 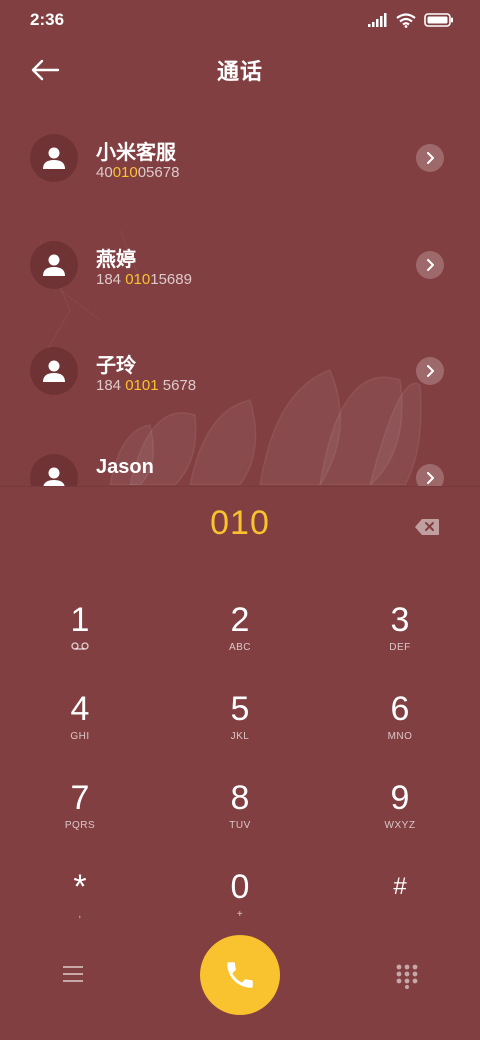 I want to click on key-letters, so click(x=400, y=915).